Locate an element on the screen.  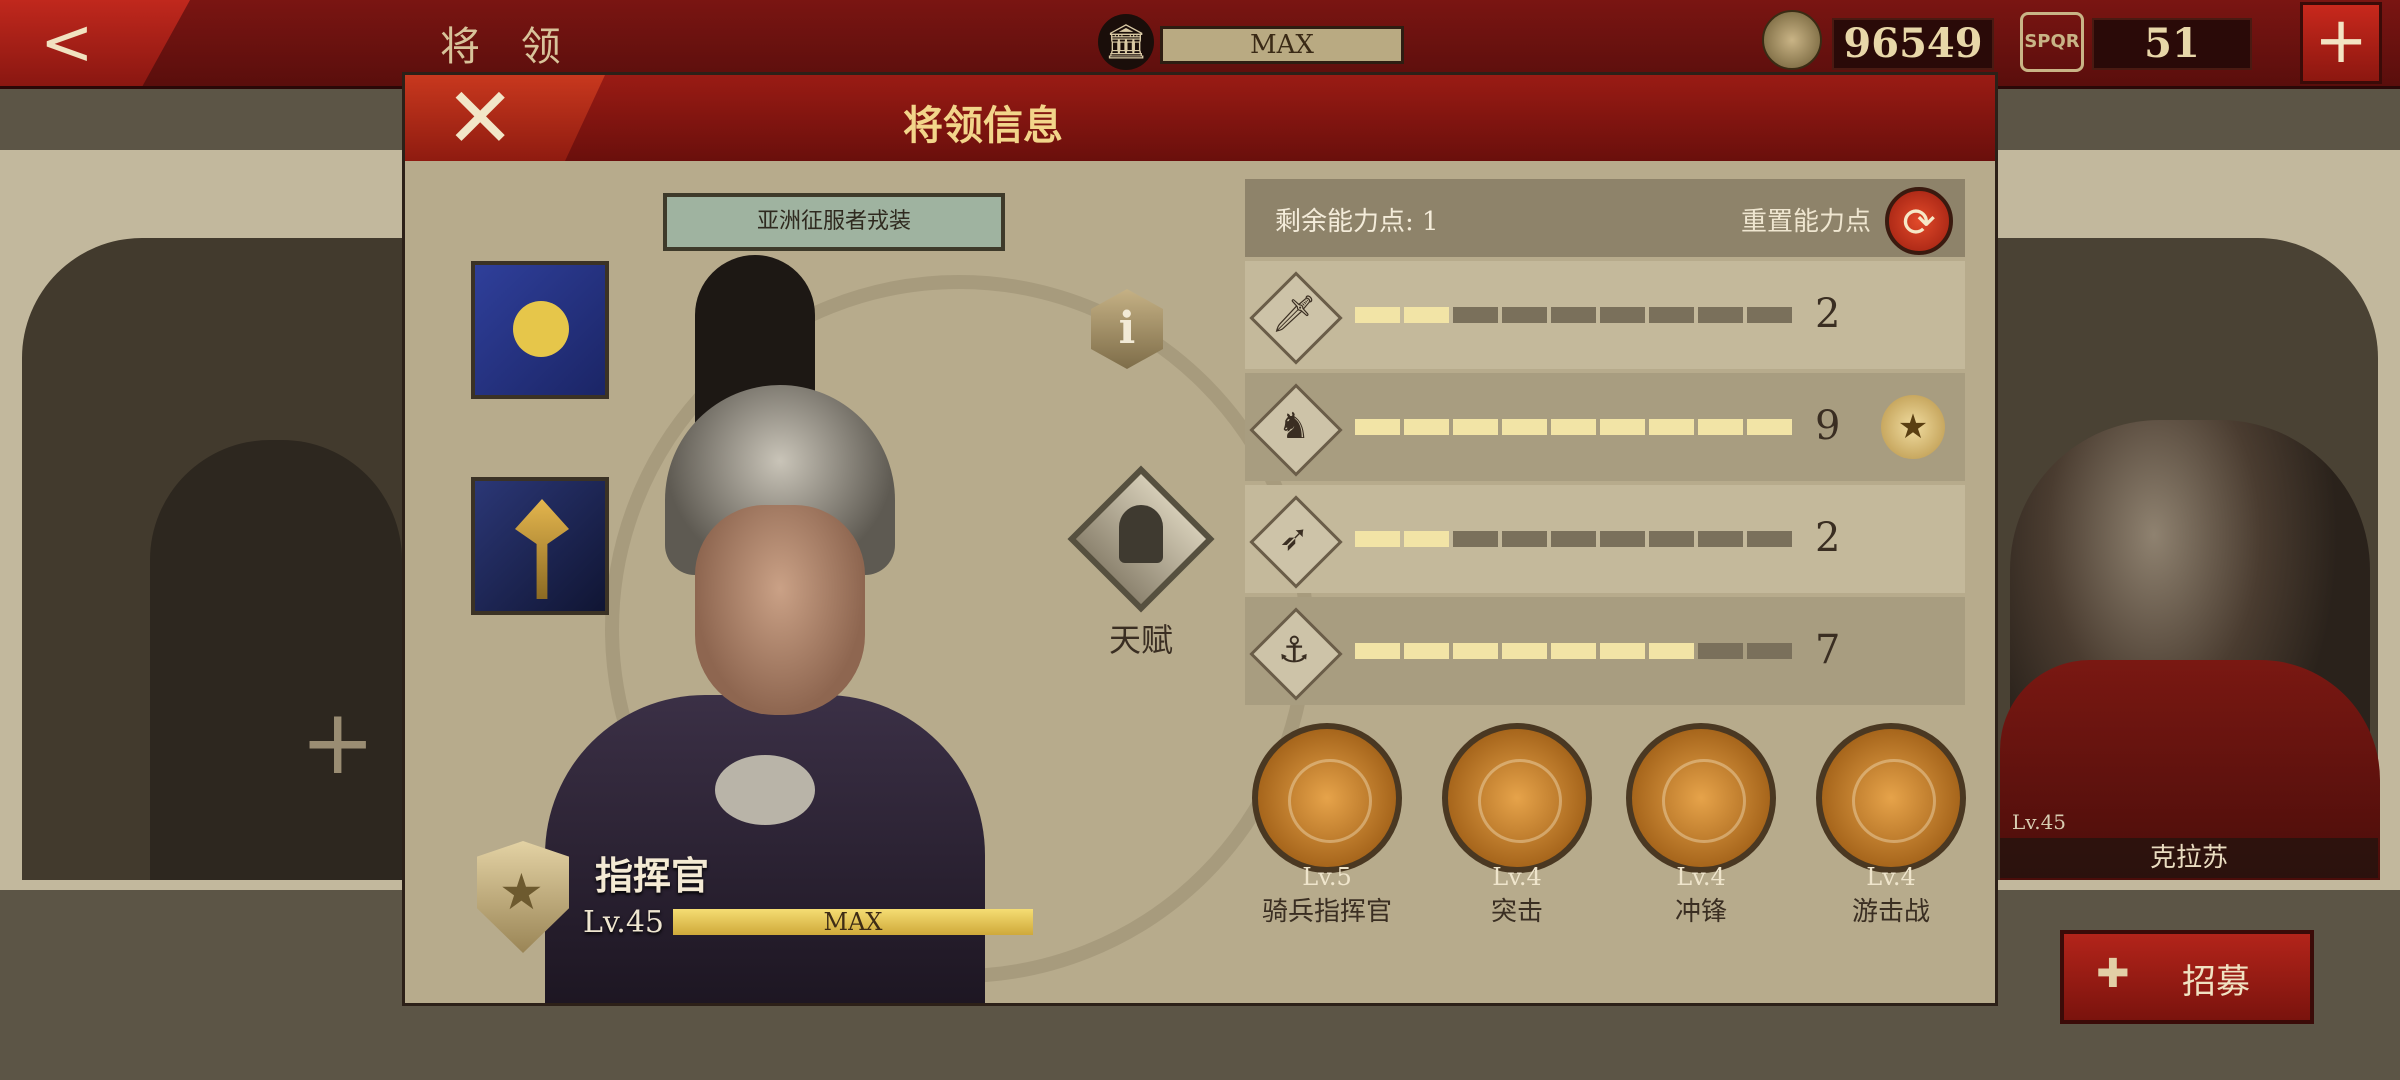
ability-points-panel: 剩余能力点: 1 重置能力点 ⟳ 🗡 2 ♞ 9 ★ ➶ 2 ⚓ 7 is located at coordinates (1605, 442).